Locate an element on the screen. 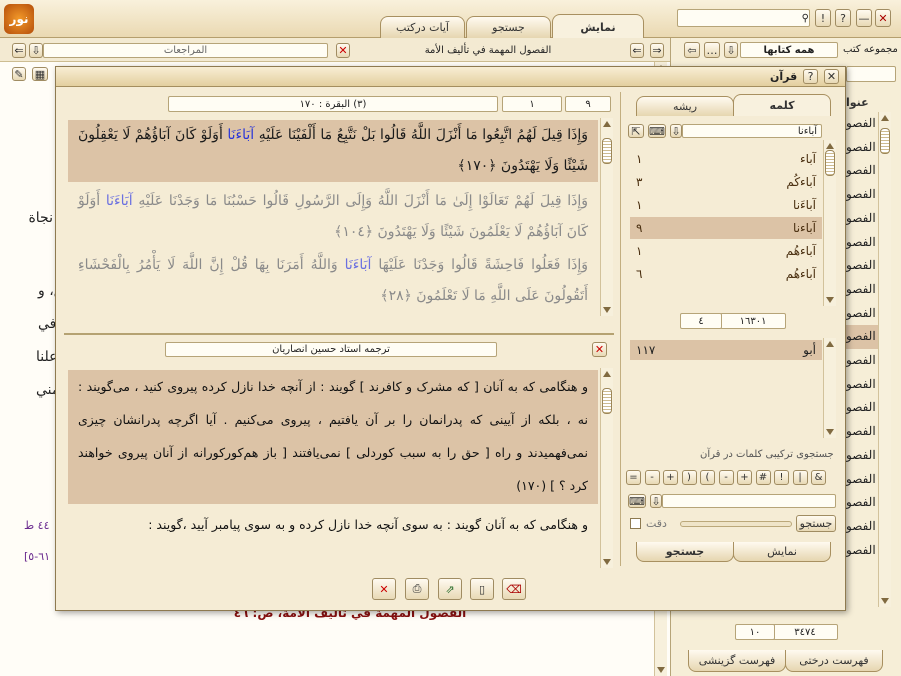 This screenshot has width=901, height=676. word-list-item: آباء ١ is located at coordinates (726, 159).